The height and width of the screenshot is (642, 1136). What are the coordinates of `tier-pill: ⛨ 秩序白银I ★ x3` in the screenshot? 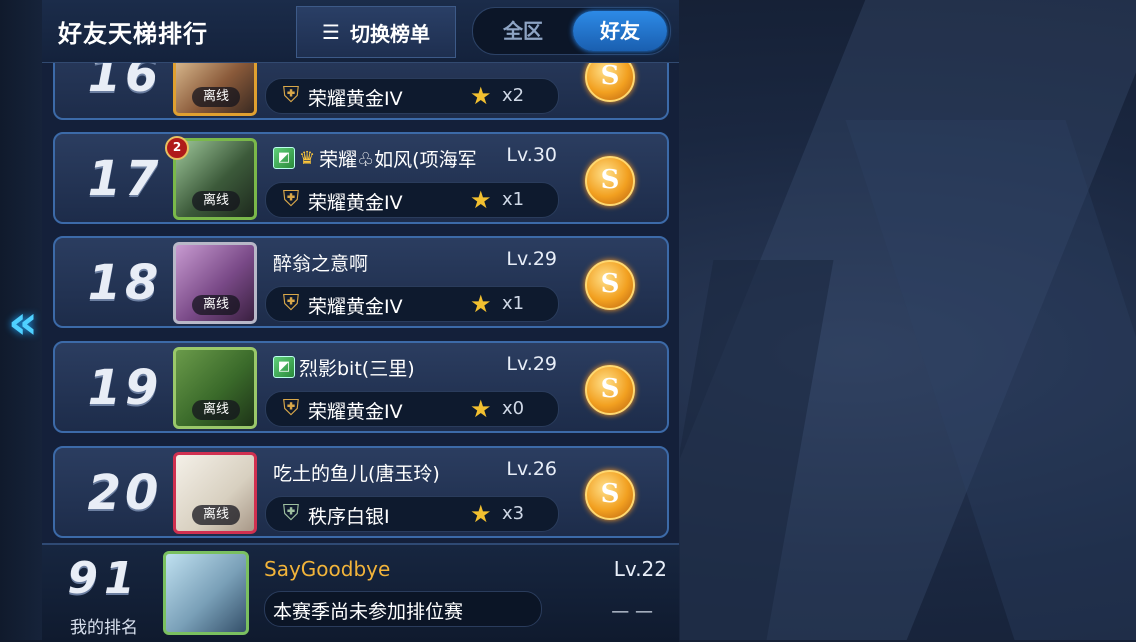 It's located at (412, 514).